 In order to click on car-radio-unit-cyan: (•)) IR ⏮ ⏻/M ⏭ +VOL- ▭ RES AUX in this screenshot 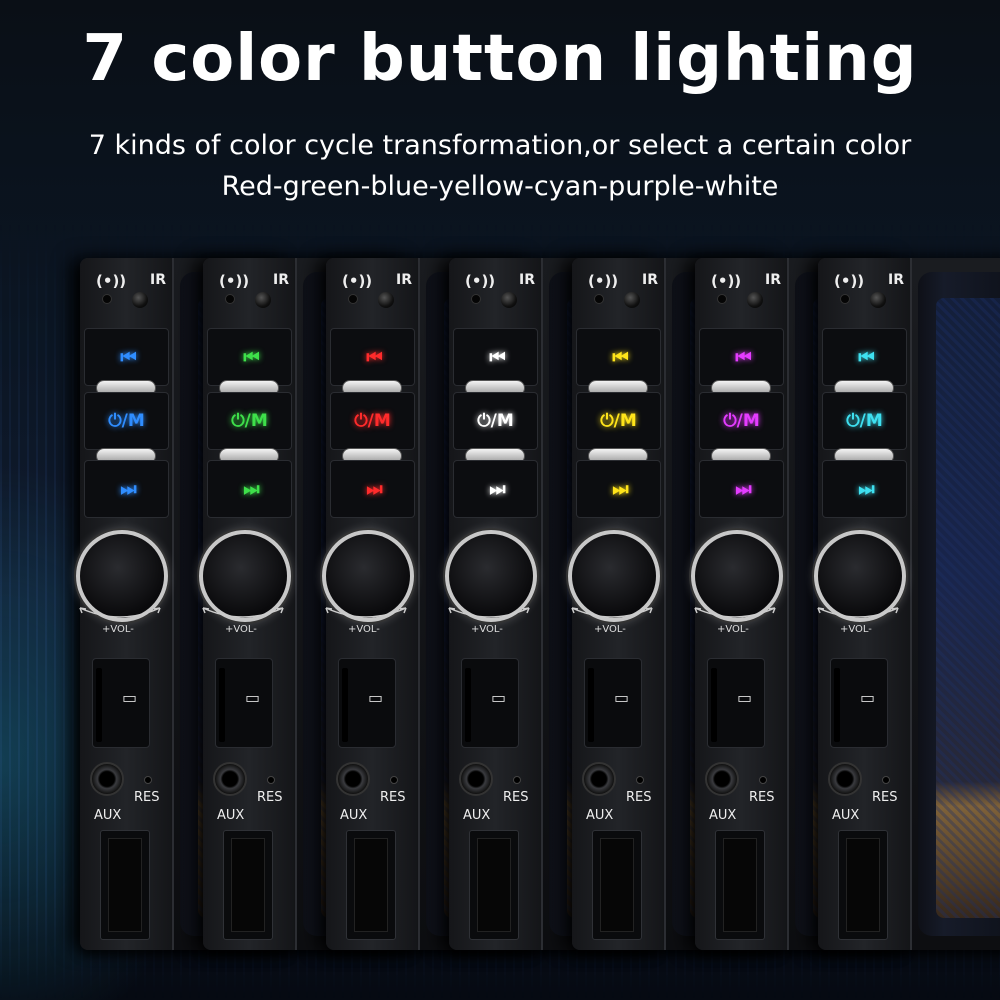, I will do `click(907, 604)`.